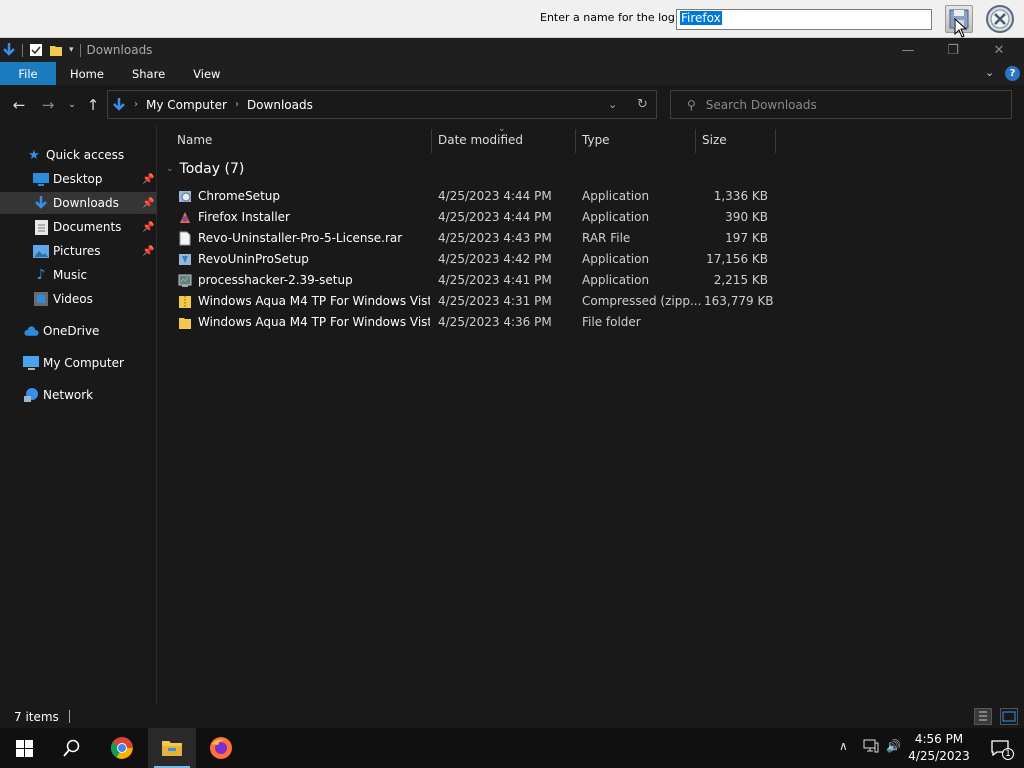  I want to click on nav-label: Downloads, so click(86, 203).